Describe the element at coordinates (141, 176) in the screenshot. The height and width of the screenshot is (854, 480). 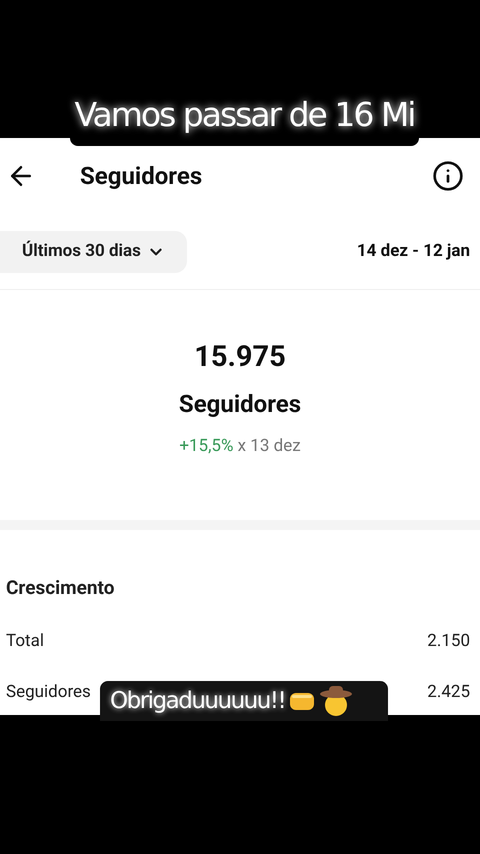
I see `page-title: Seguidores` at that location.